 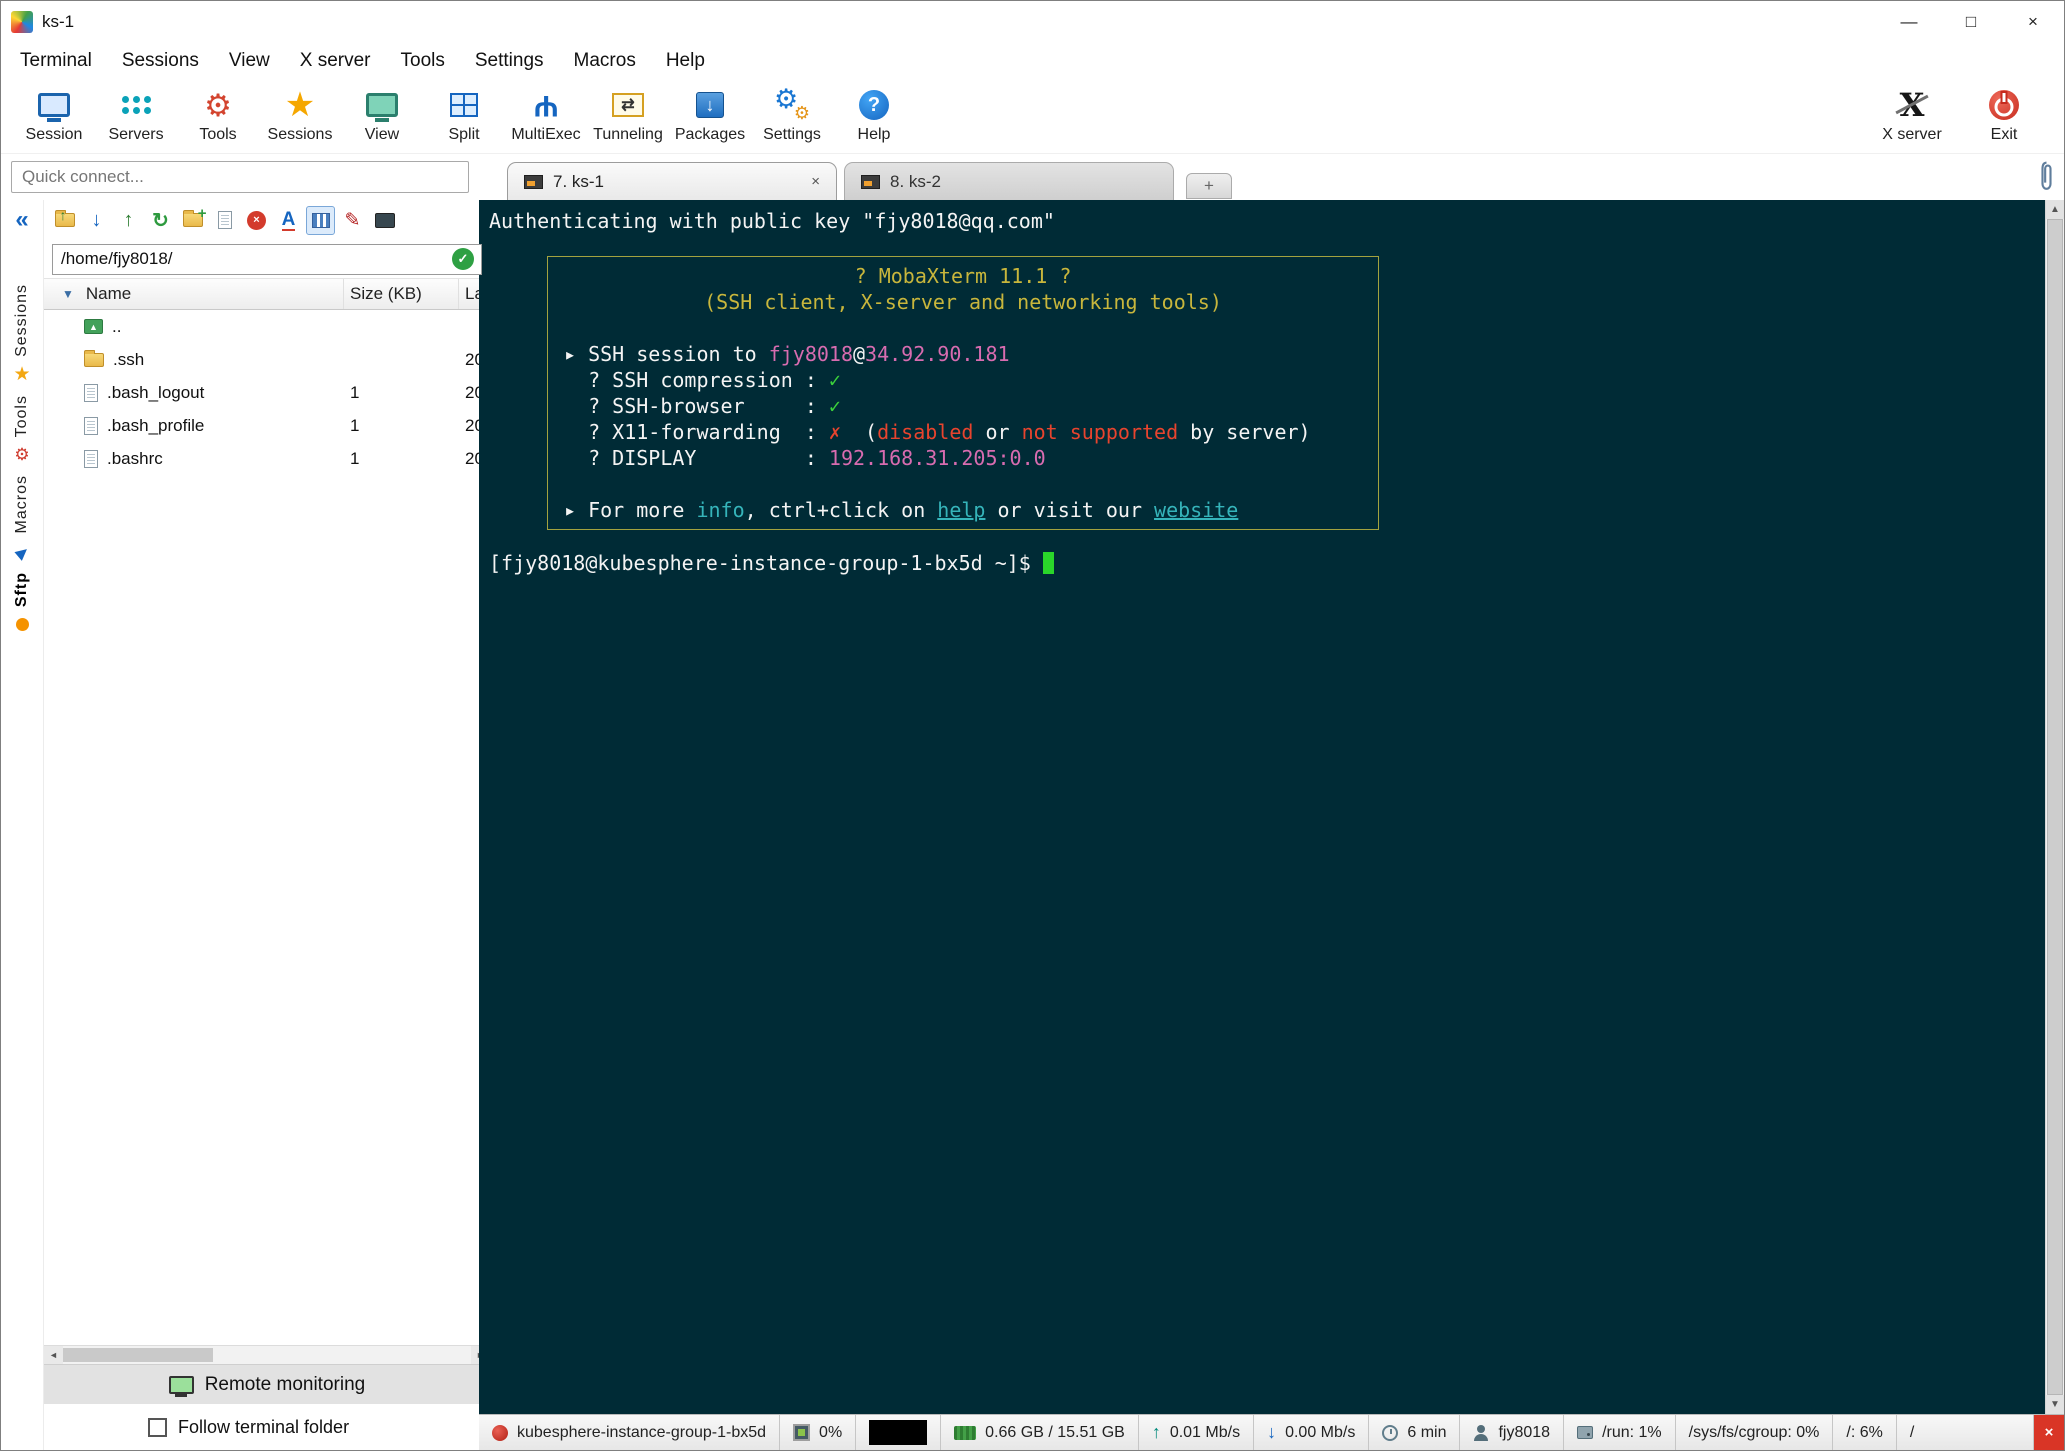 I want to click on tab-label: 8. ks-2, so click(x=916, y=181).